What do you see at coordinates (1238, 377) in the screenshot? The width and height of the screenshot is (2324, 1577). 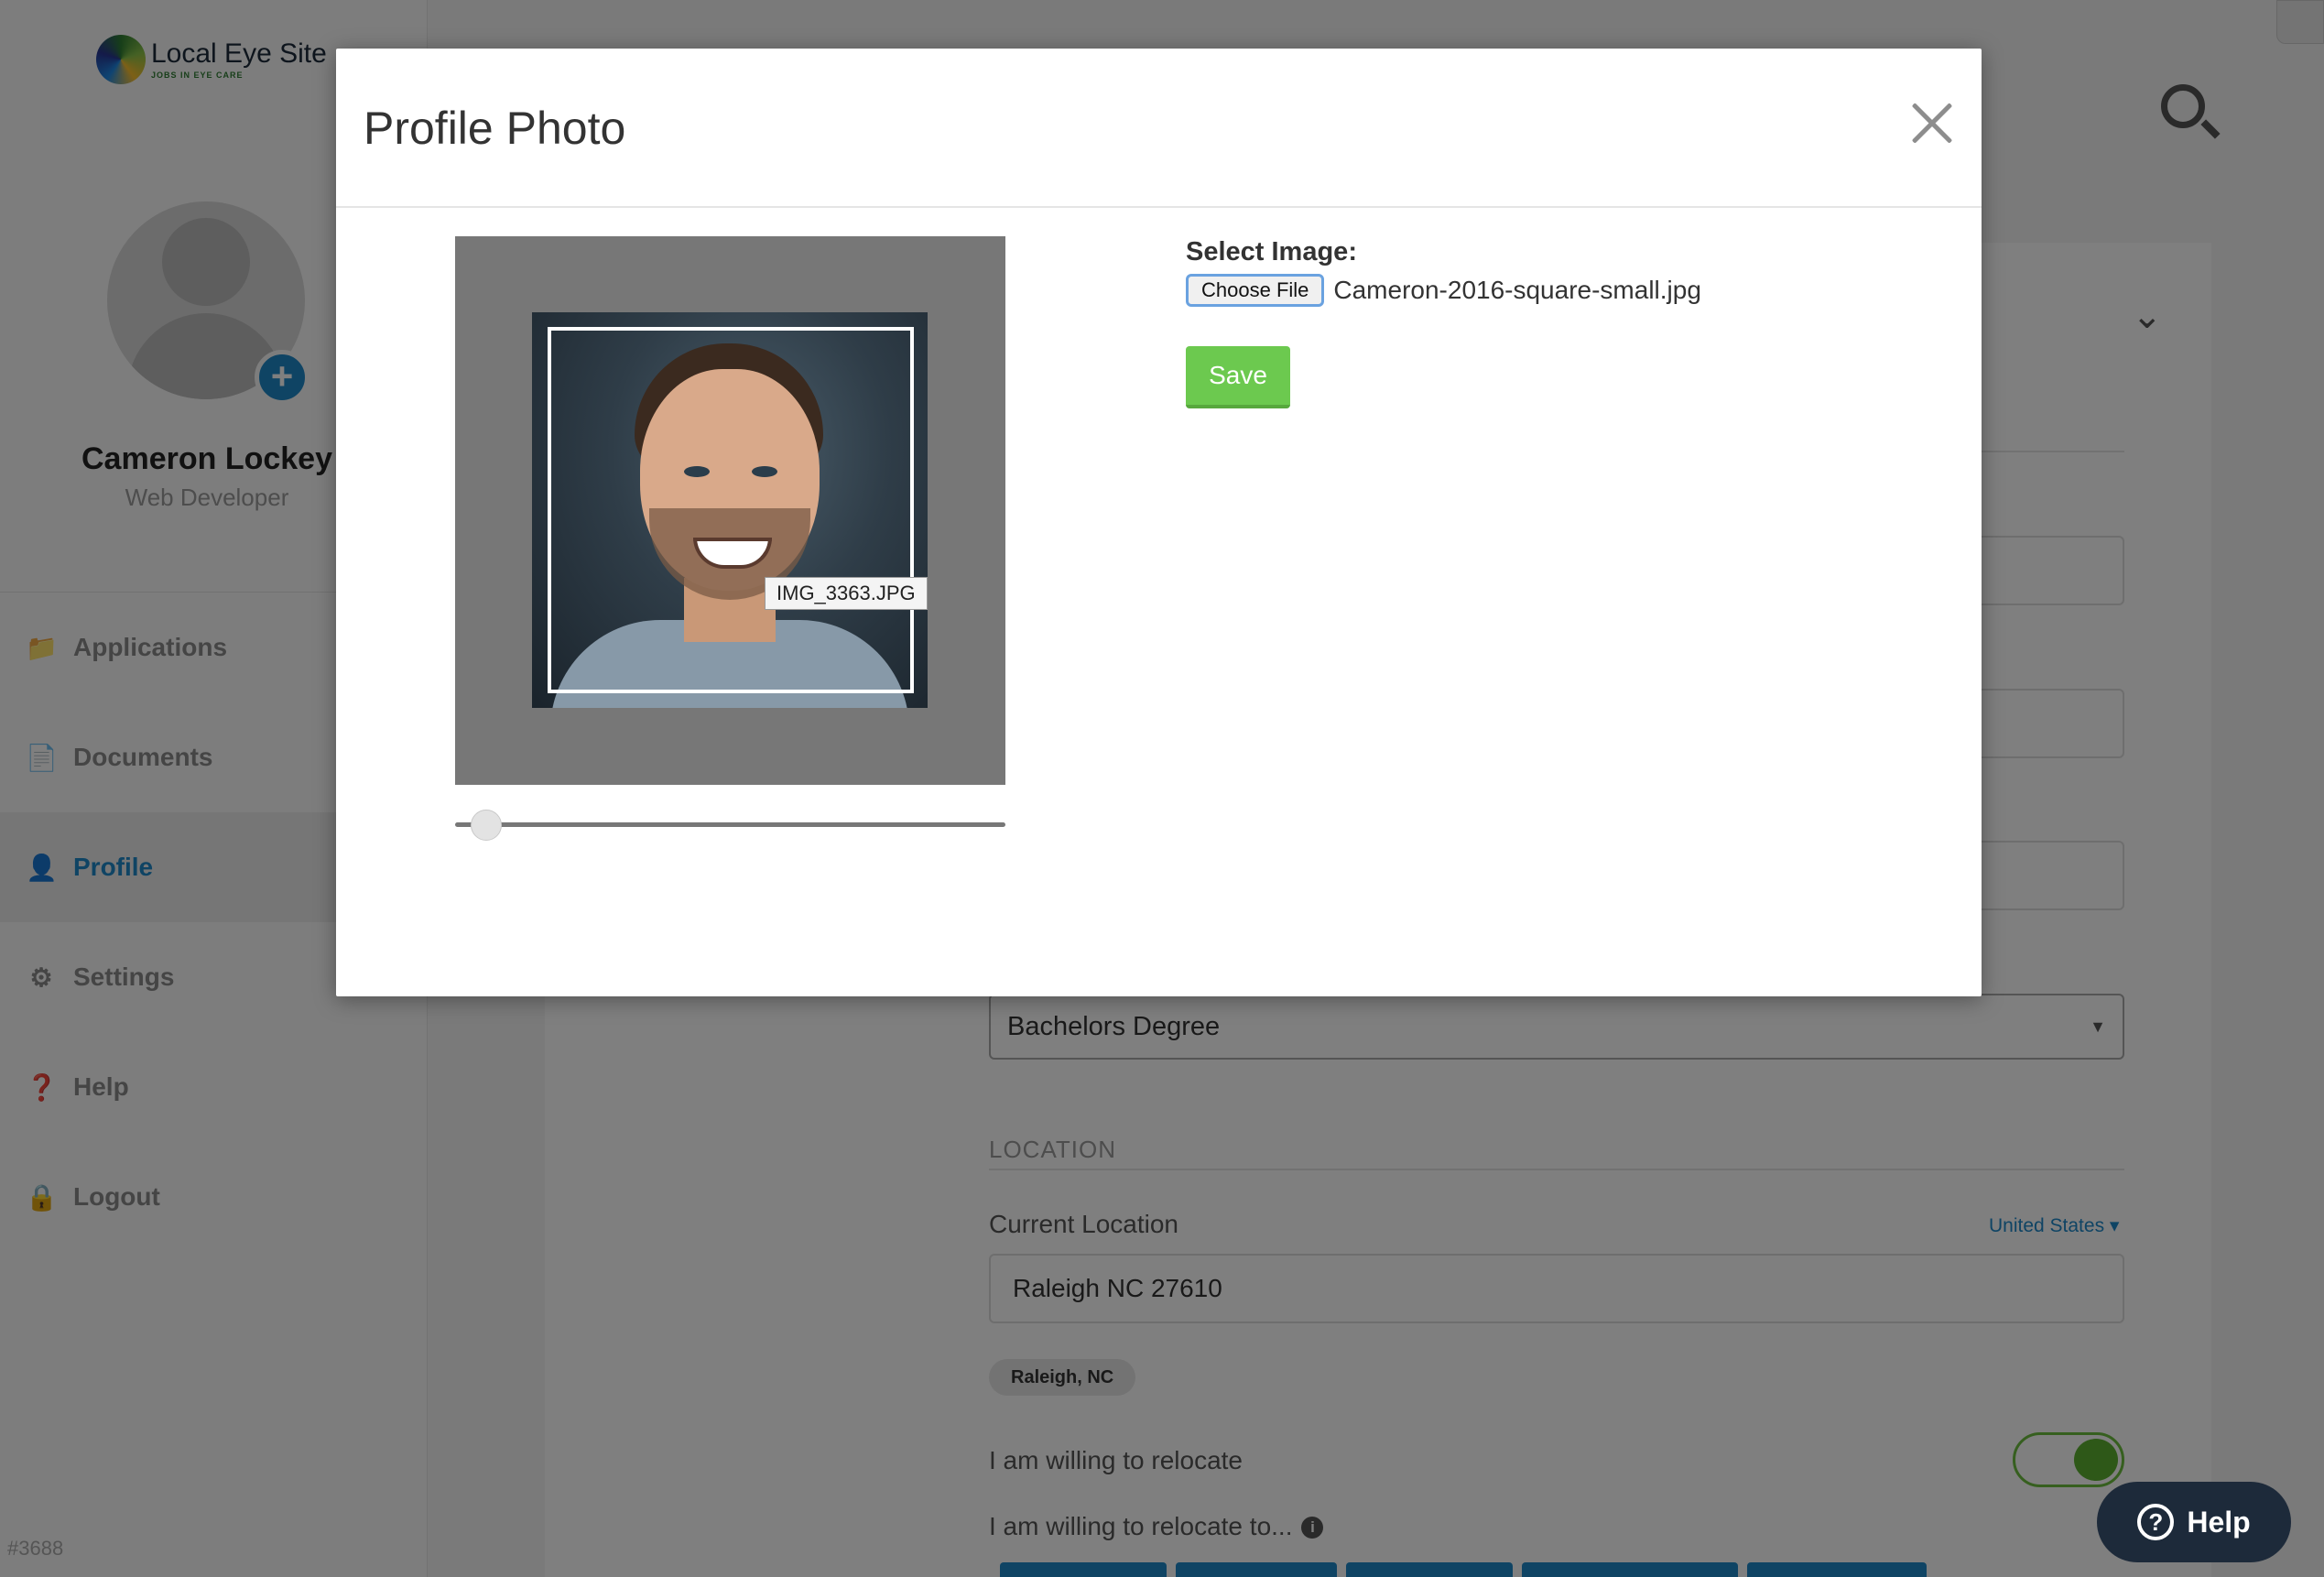 I see `save-button: Save` at bounding box center [1238, 377].